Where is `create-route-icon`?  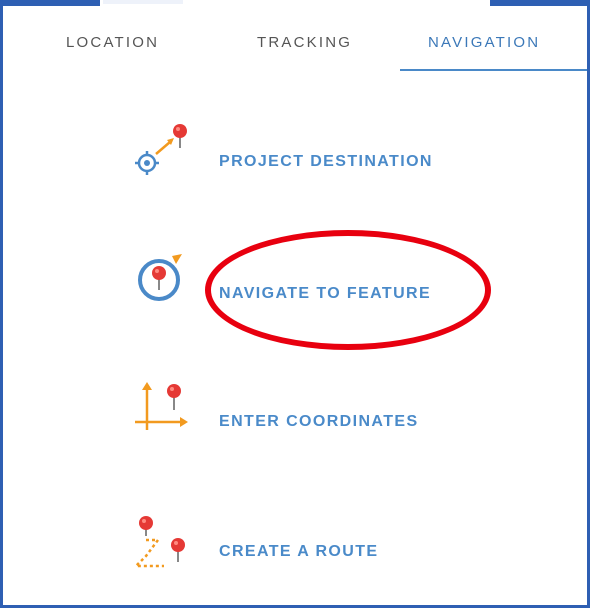
create-route-icon is located at coordinates (158, 542).